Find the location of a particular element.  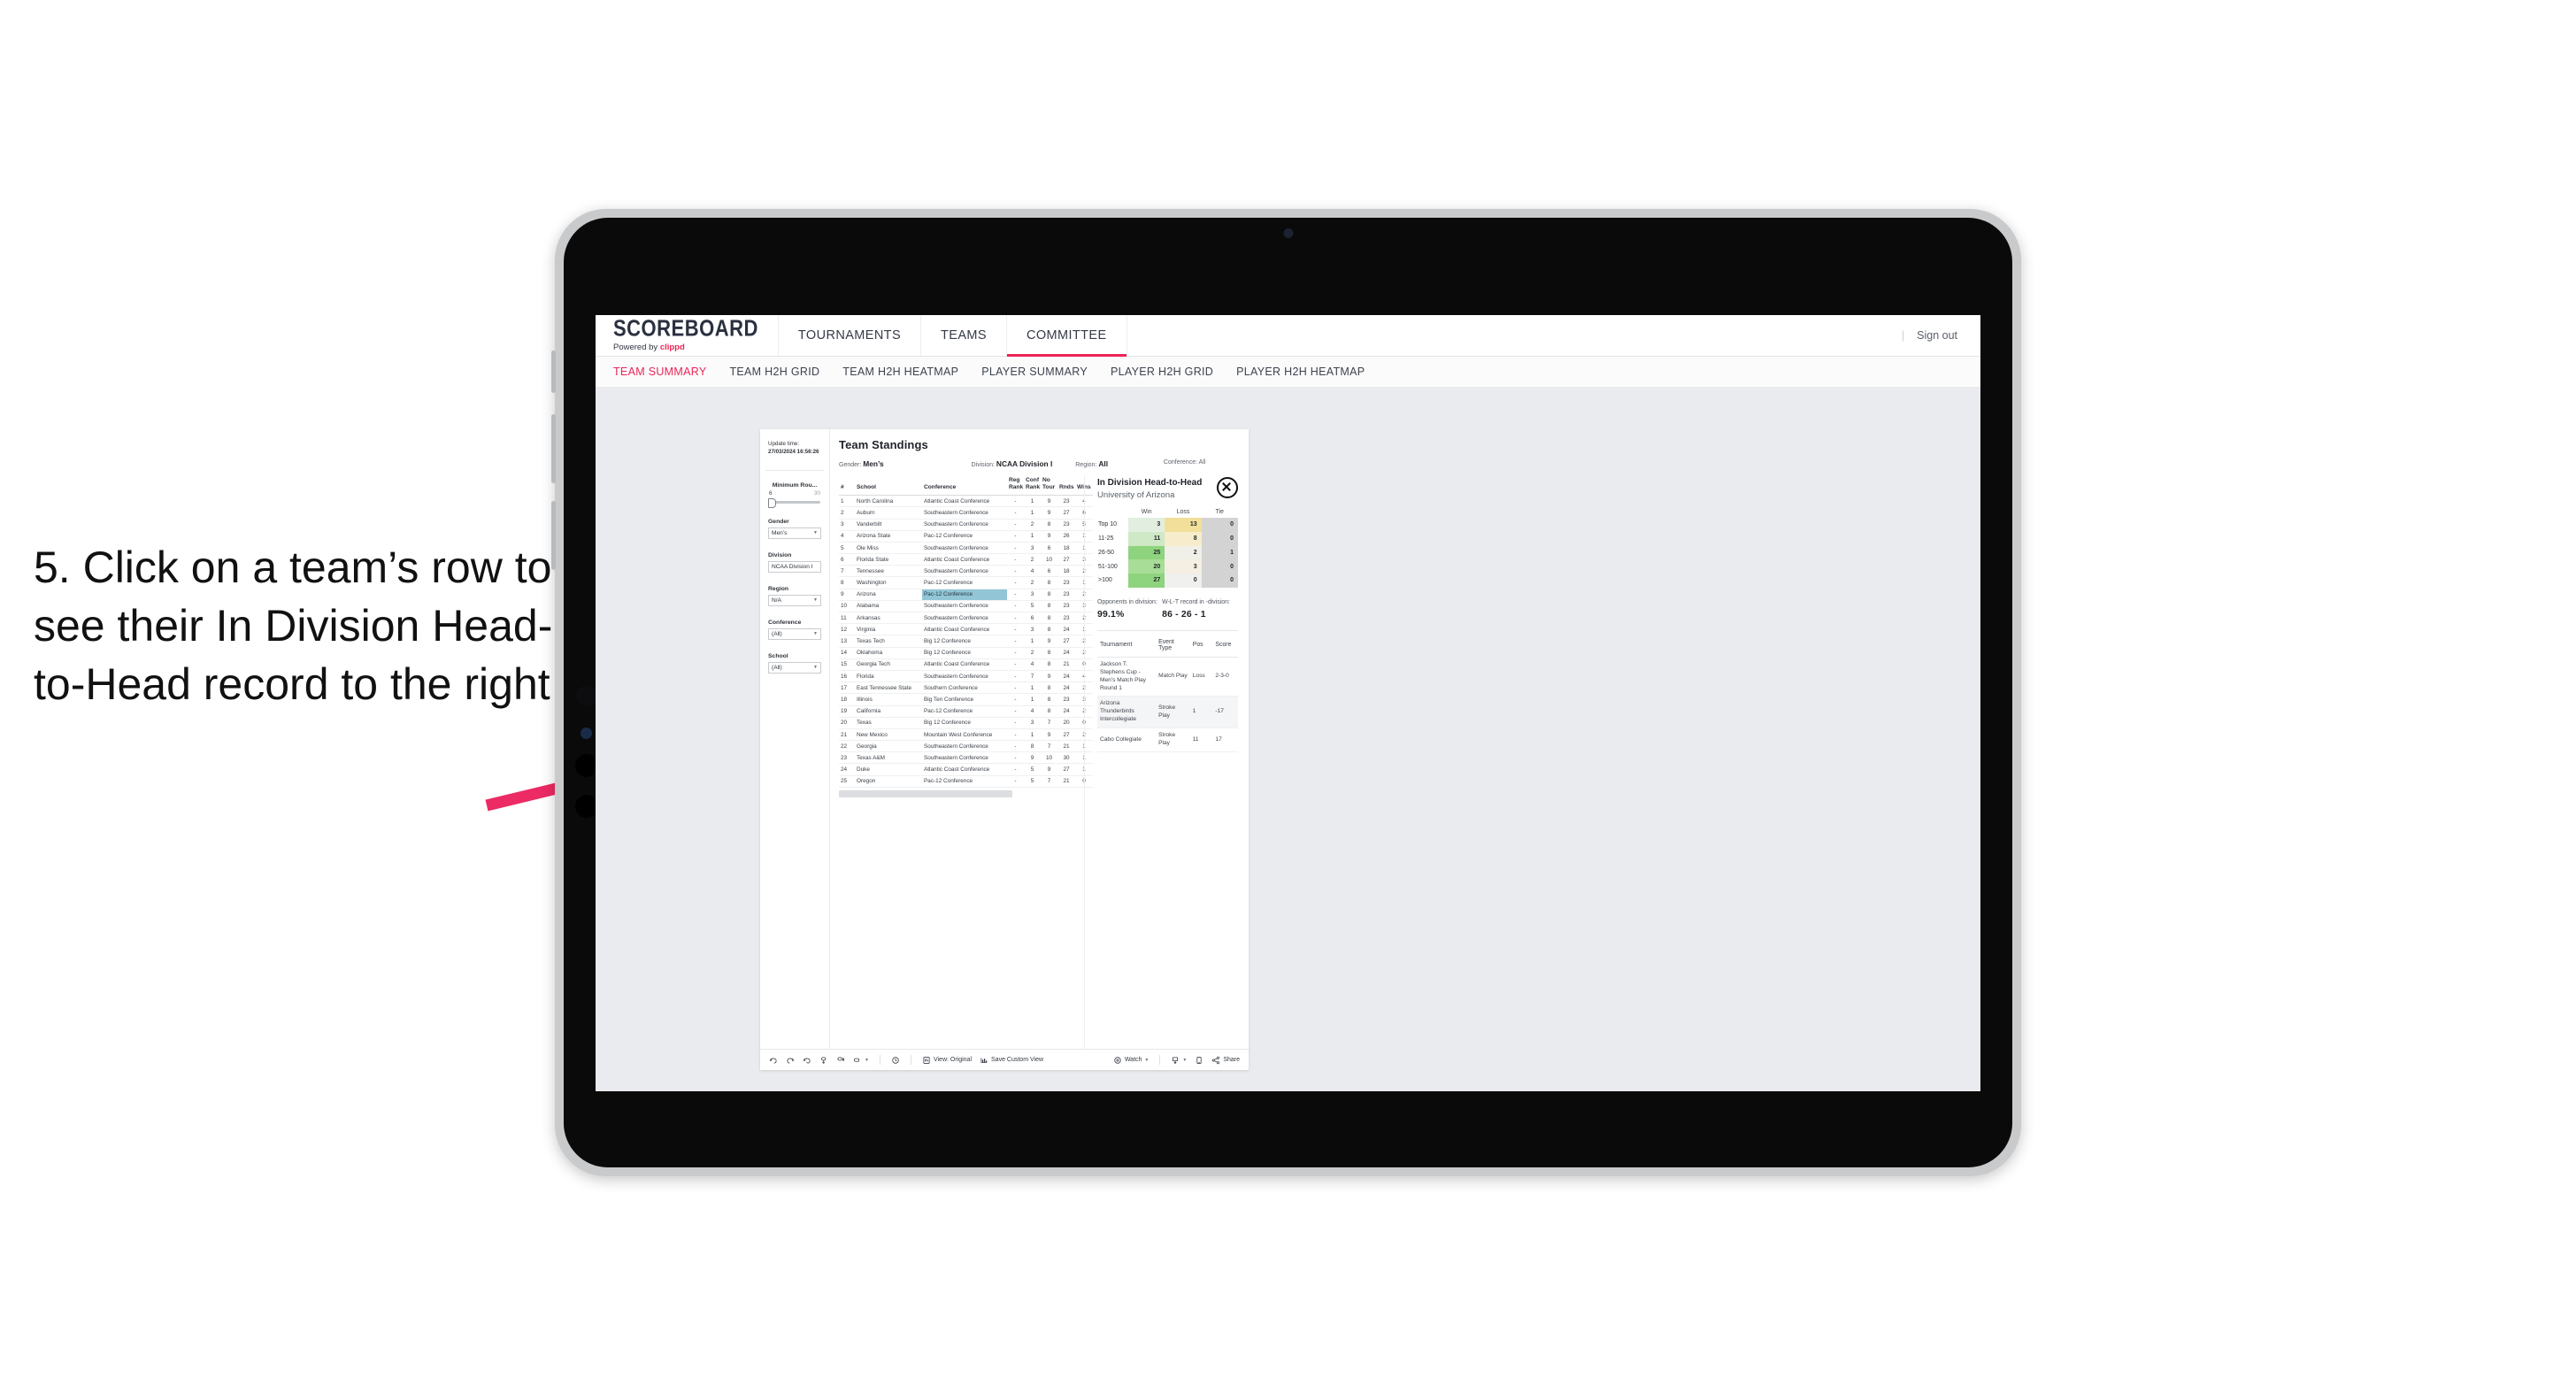

table-row: 7 Tennessee Southeastern Conference -4 6 18 2 is located at coordinates (966, 572).